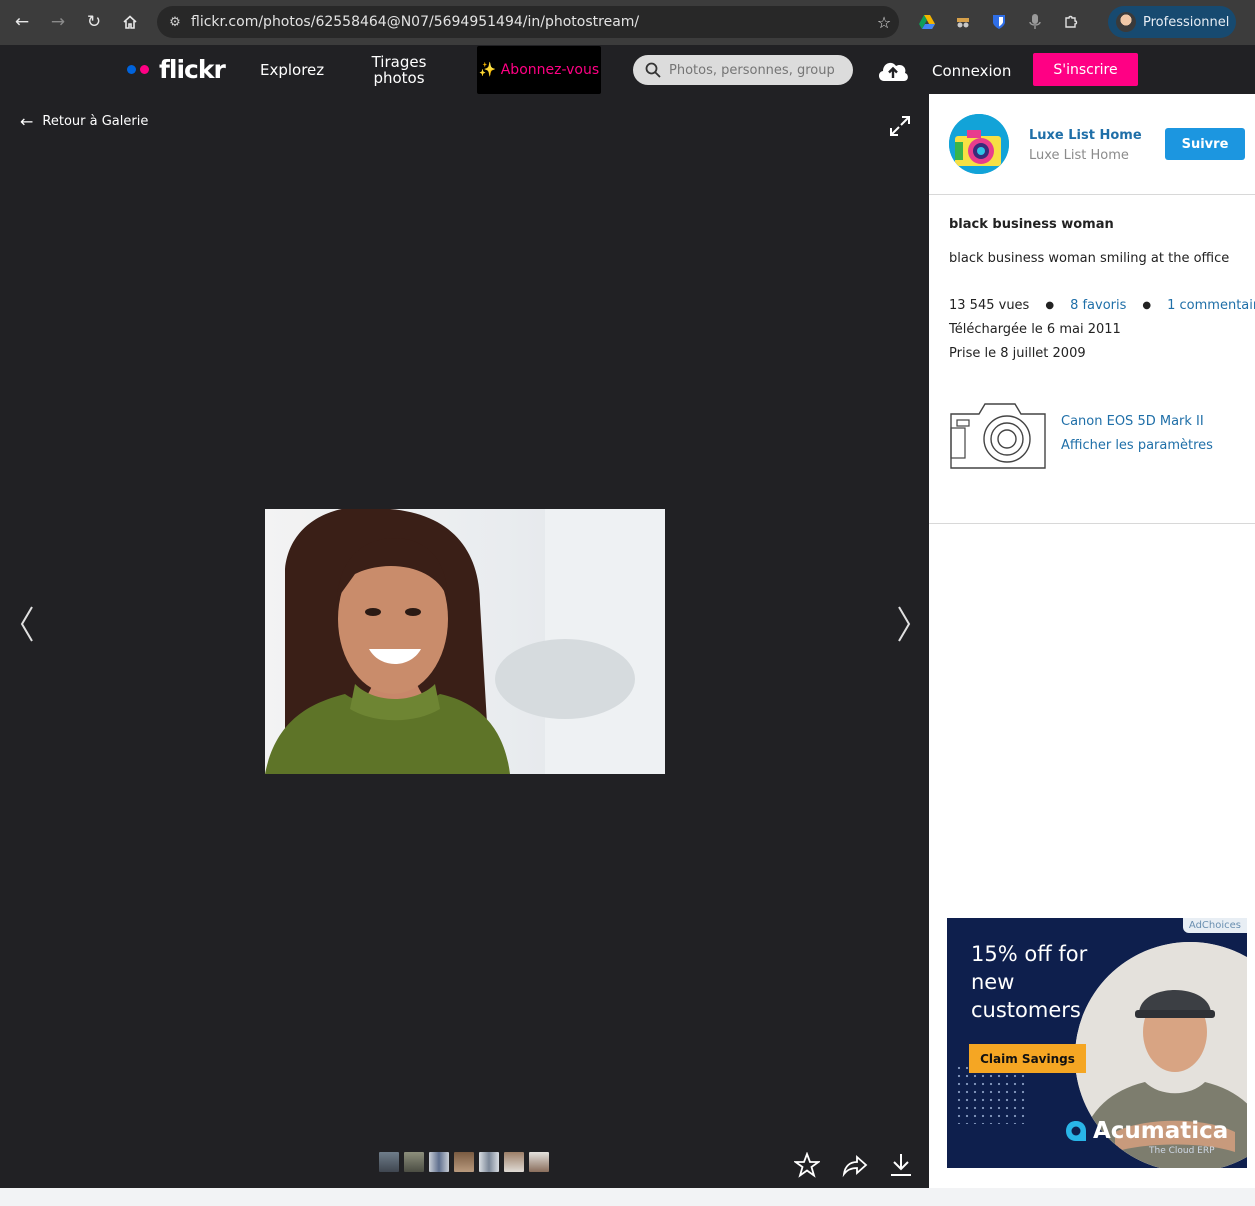 This screenshot has height=1206, width=1255. What do you see at coordinates (292, 70) in the screenshot?
I see `nav-explore: Explorez` at bounding box center [292, 70].